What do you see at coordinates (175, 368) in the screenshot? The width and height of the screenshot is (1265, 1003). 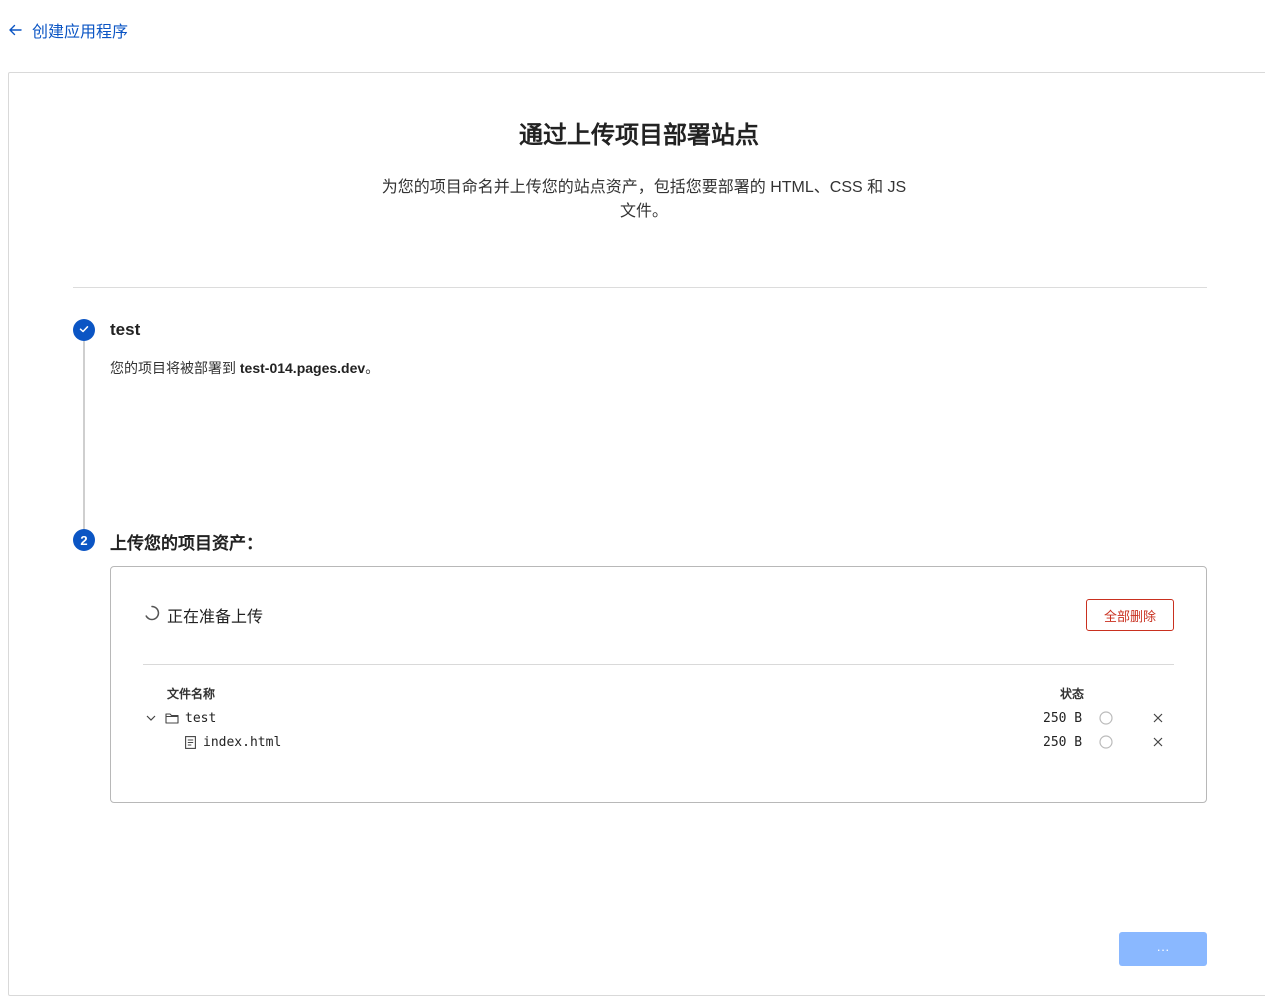 I see `step1-desc-prefix: 您的项目将被部署到` at bounding box center [175, 368].